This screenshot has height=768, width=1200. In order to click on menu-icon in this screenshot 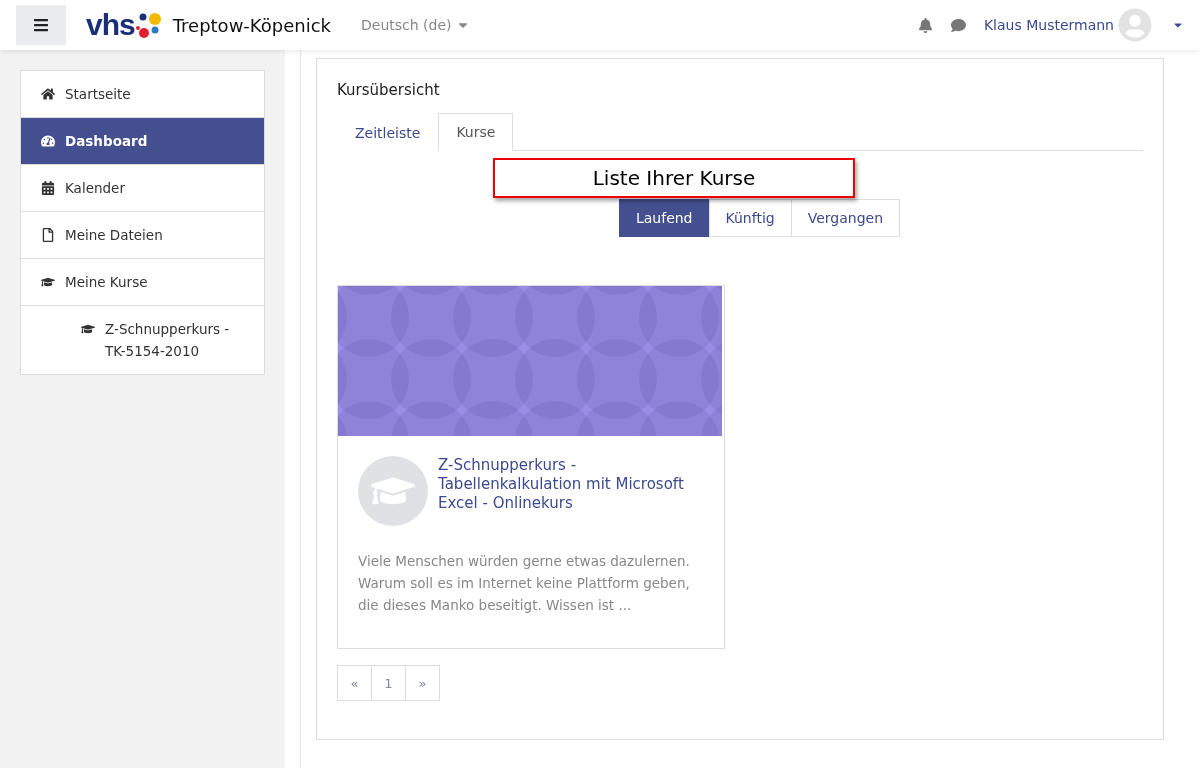, I will do `click(41, 25)`.